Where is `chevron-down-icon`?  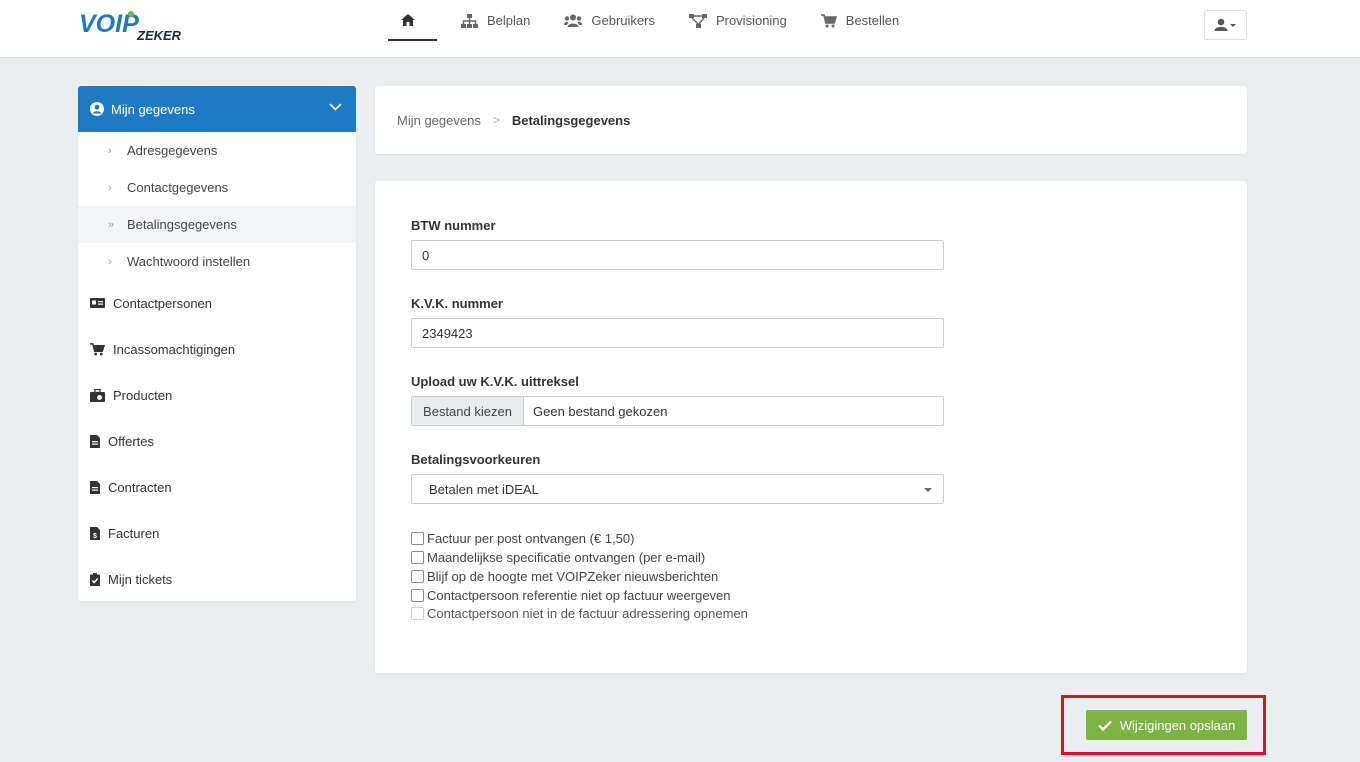
chevron-down-icon is located at coordinates (335, 107).